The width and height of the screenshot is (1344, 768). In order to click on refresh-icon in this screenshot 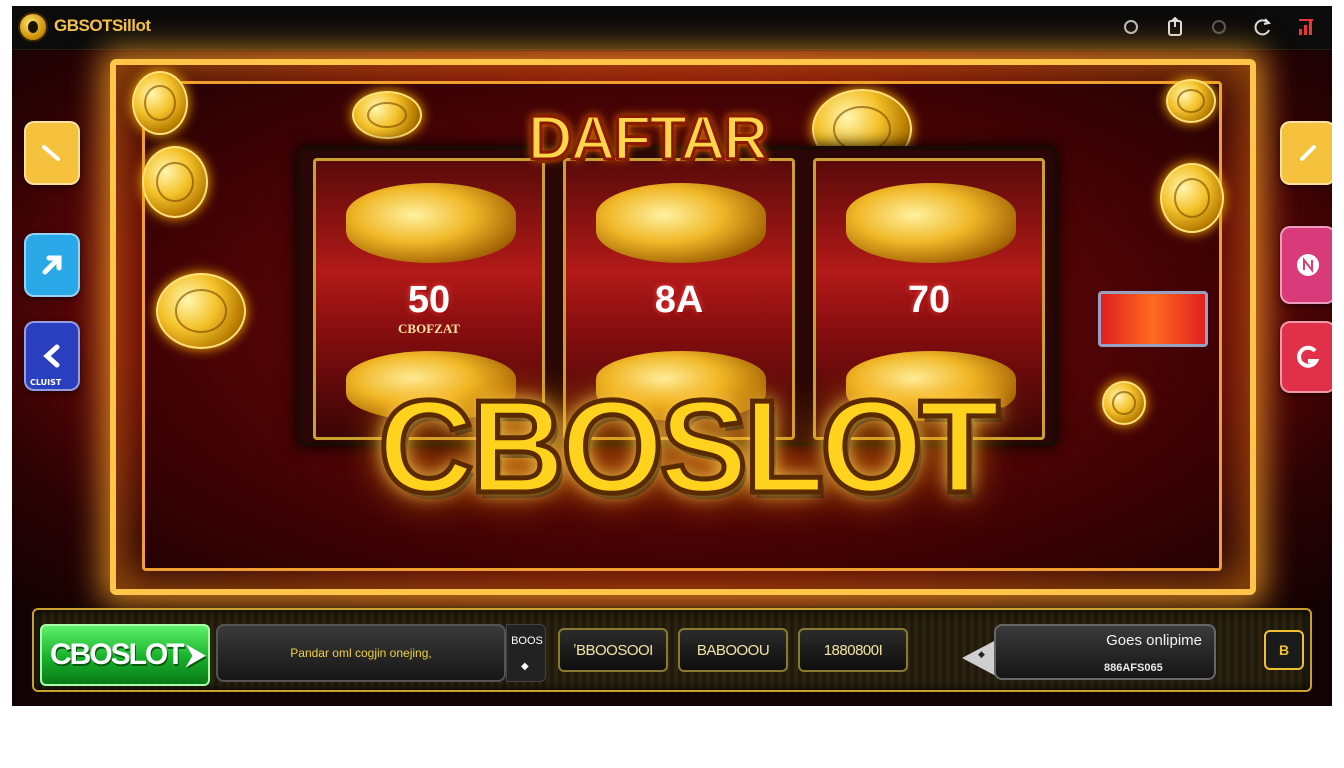, I will do `click(1263, 27)`.